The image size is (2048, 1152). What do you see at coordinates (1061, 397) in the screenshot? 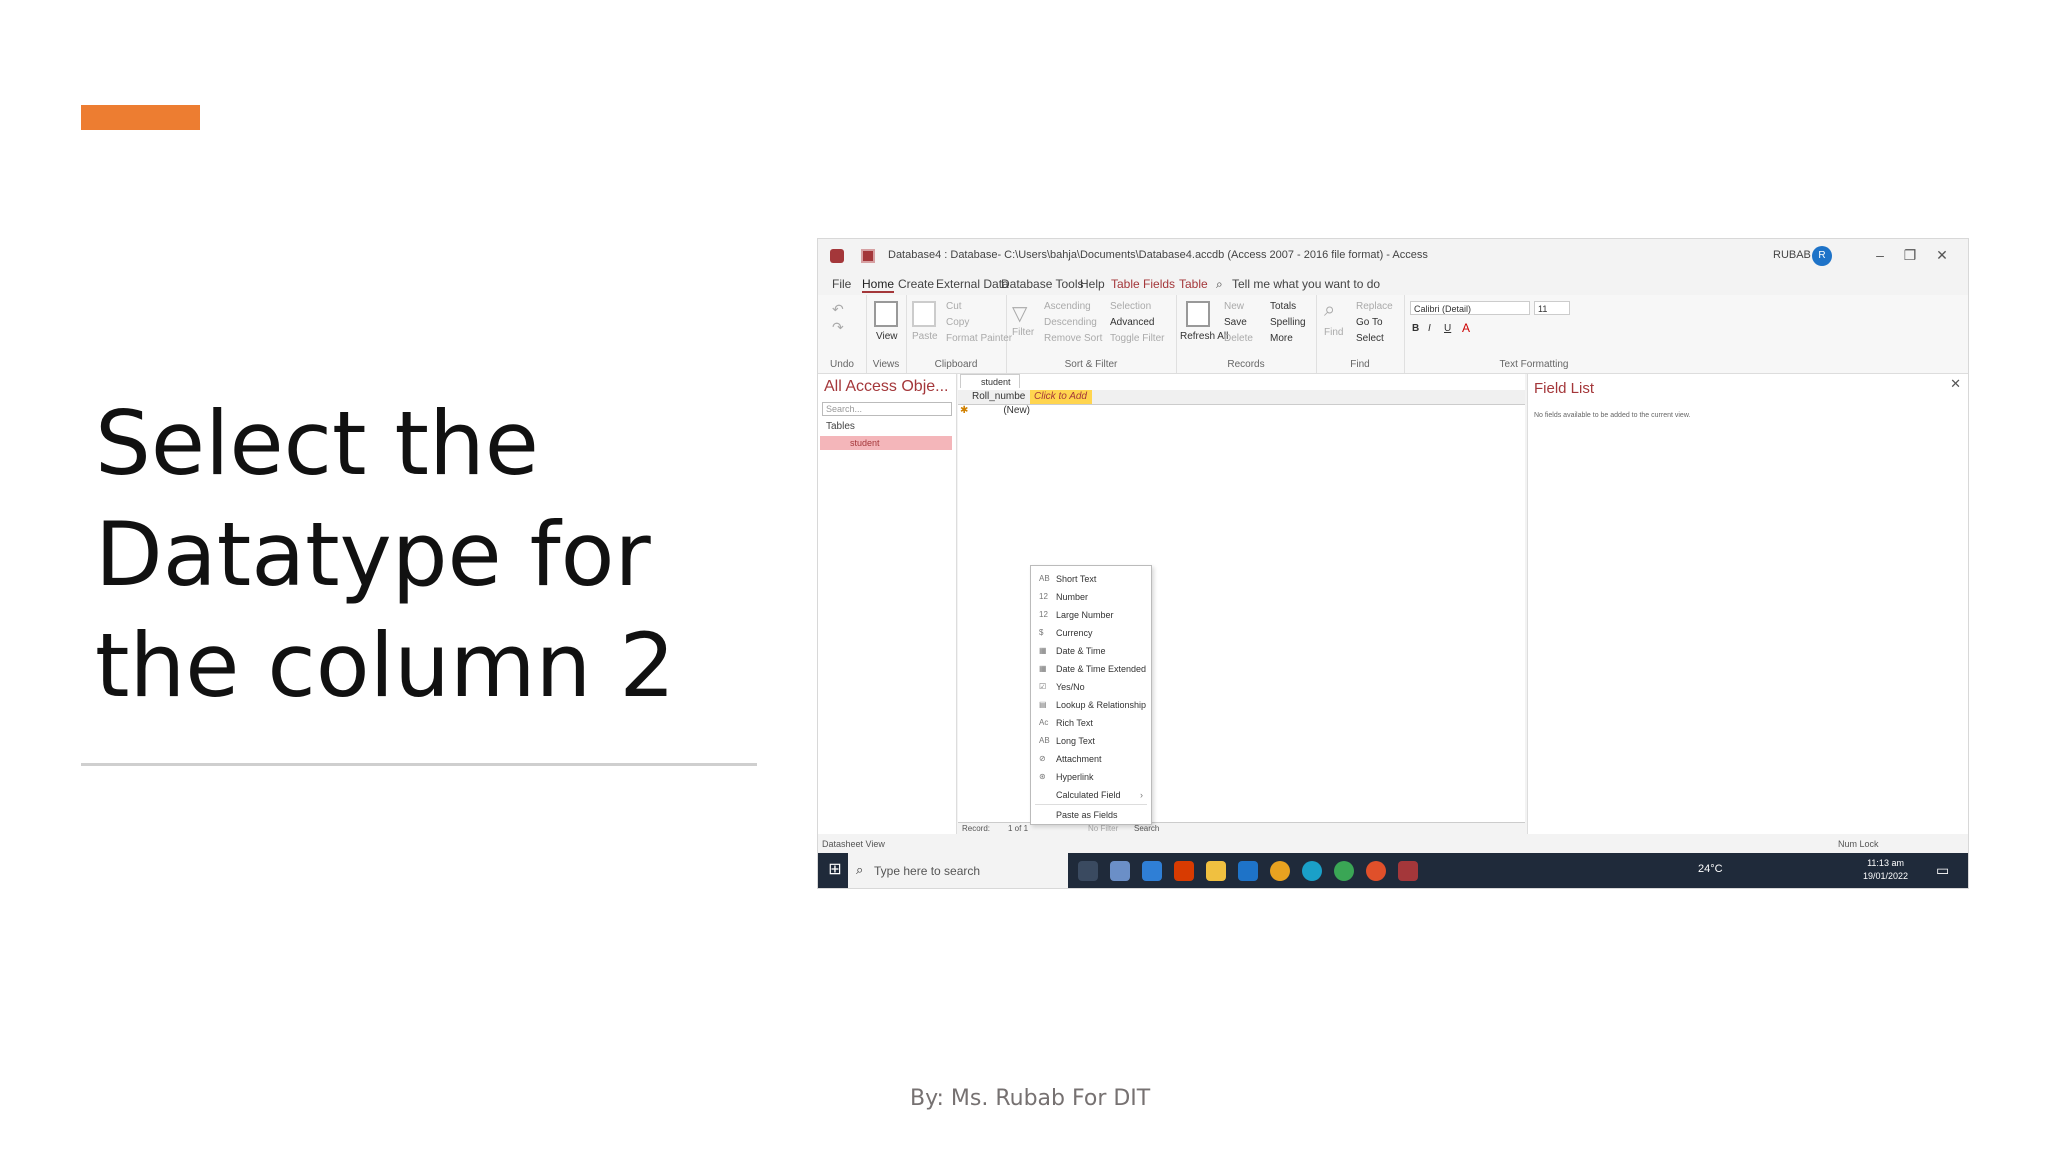
I see `column-header-click-to-add: Click to Add` at bounding box center [1061, 397].